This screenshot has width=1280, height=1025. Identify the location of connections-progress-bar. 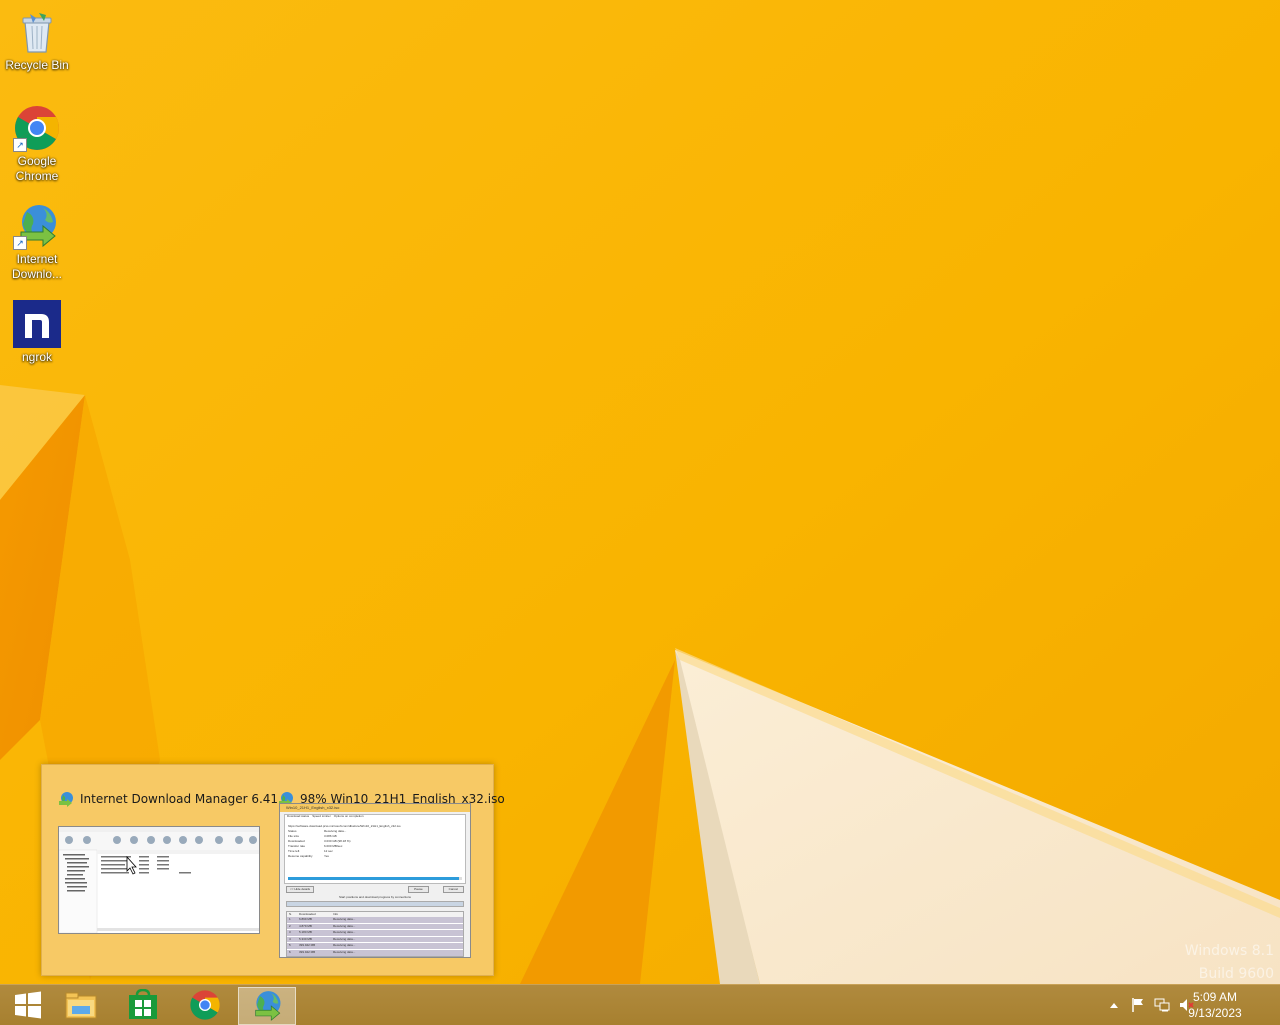
(375, 904).